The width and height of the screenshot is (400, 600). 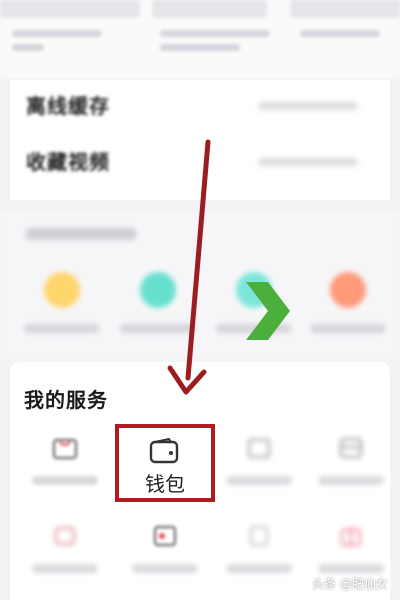 I want to click on orange-circle-icon, so click(x=348, y=290).